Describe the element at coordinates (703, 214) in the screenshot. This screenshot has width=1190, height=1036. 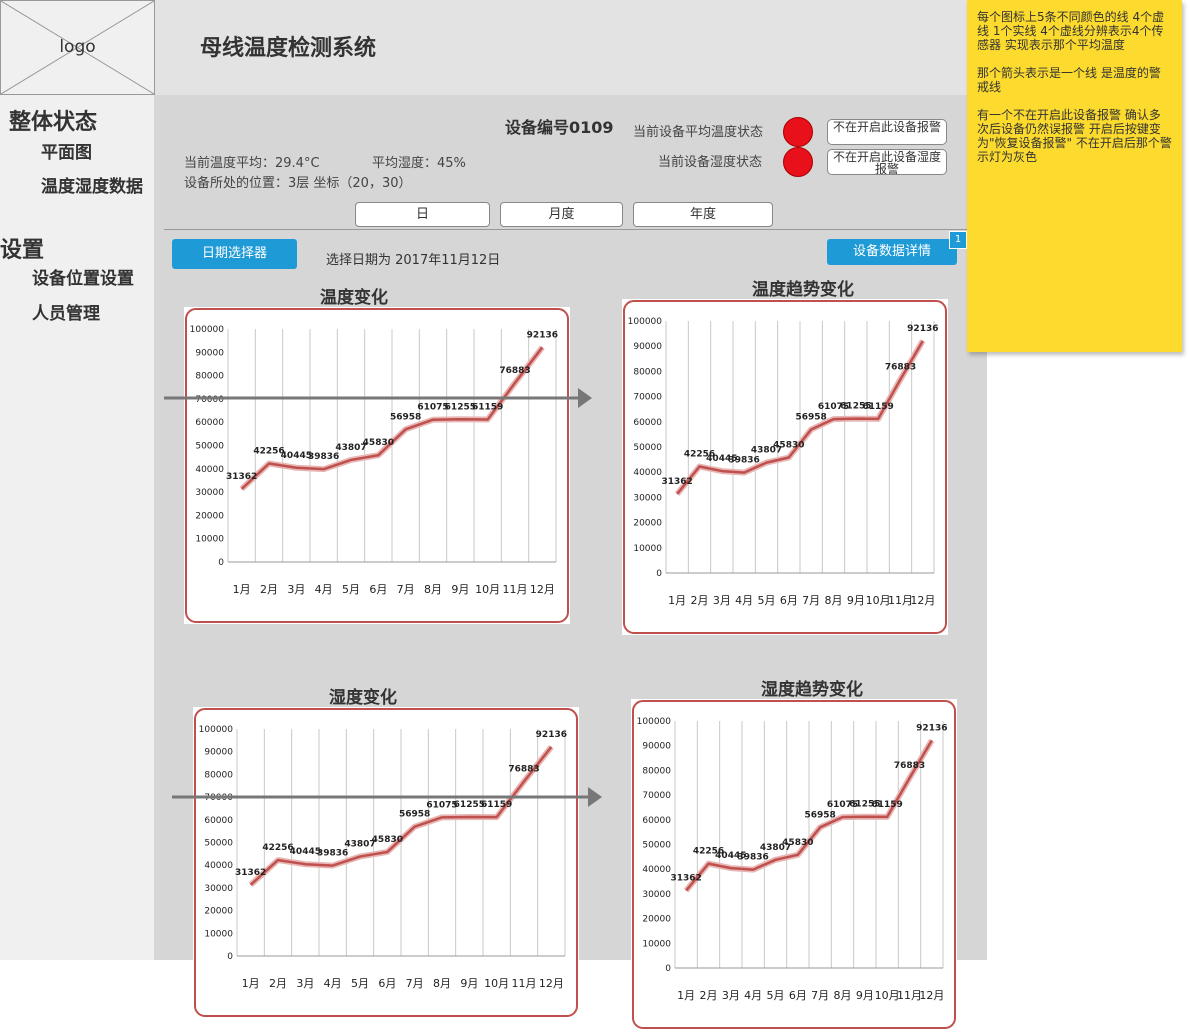
I see `tab-year: 年度` at that location.